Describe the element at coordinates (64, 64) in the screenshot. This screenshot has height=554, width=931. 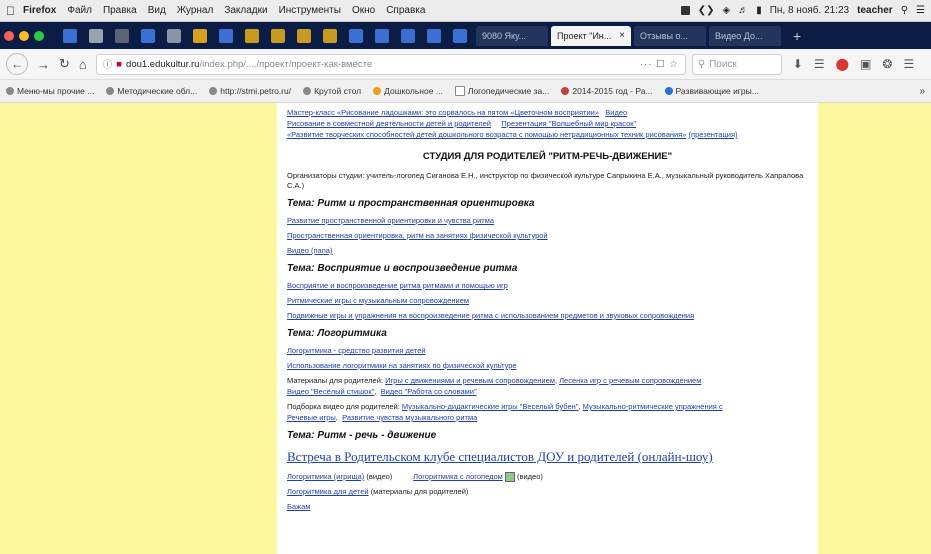
I see `reload-icon: ↻` at that location.